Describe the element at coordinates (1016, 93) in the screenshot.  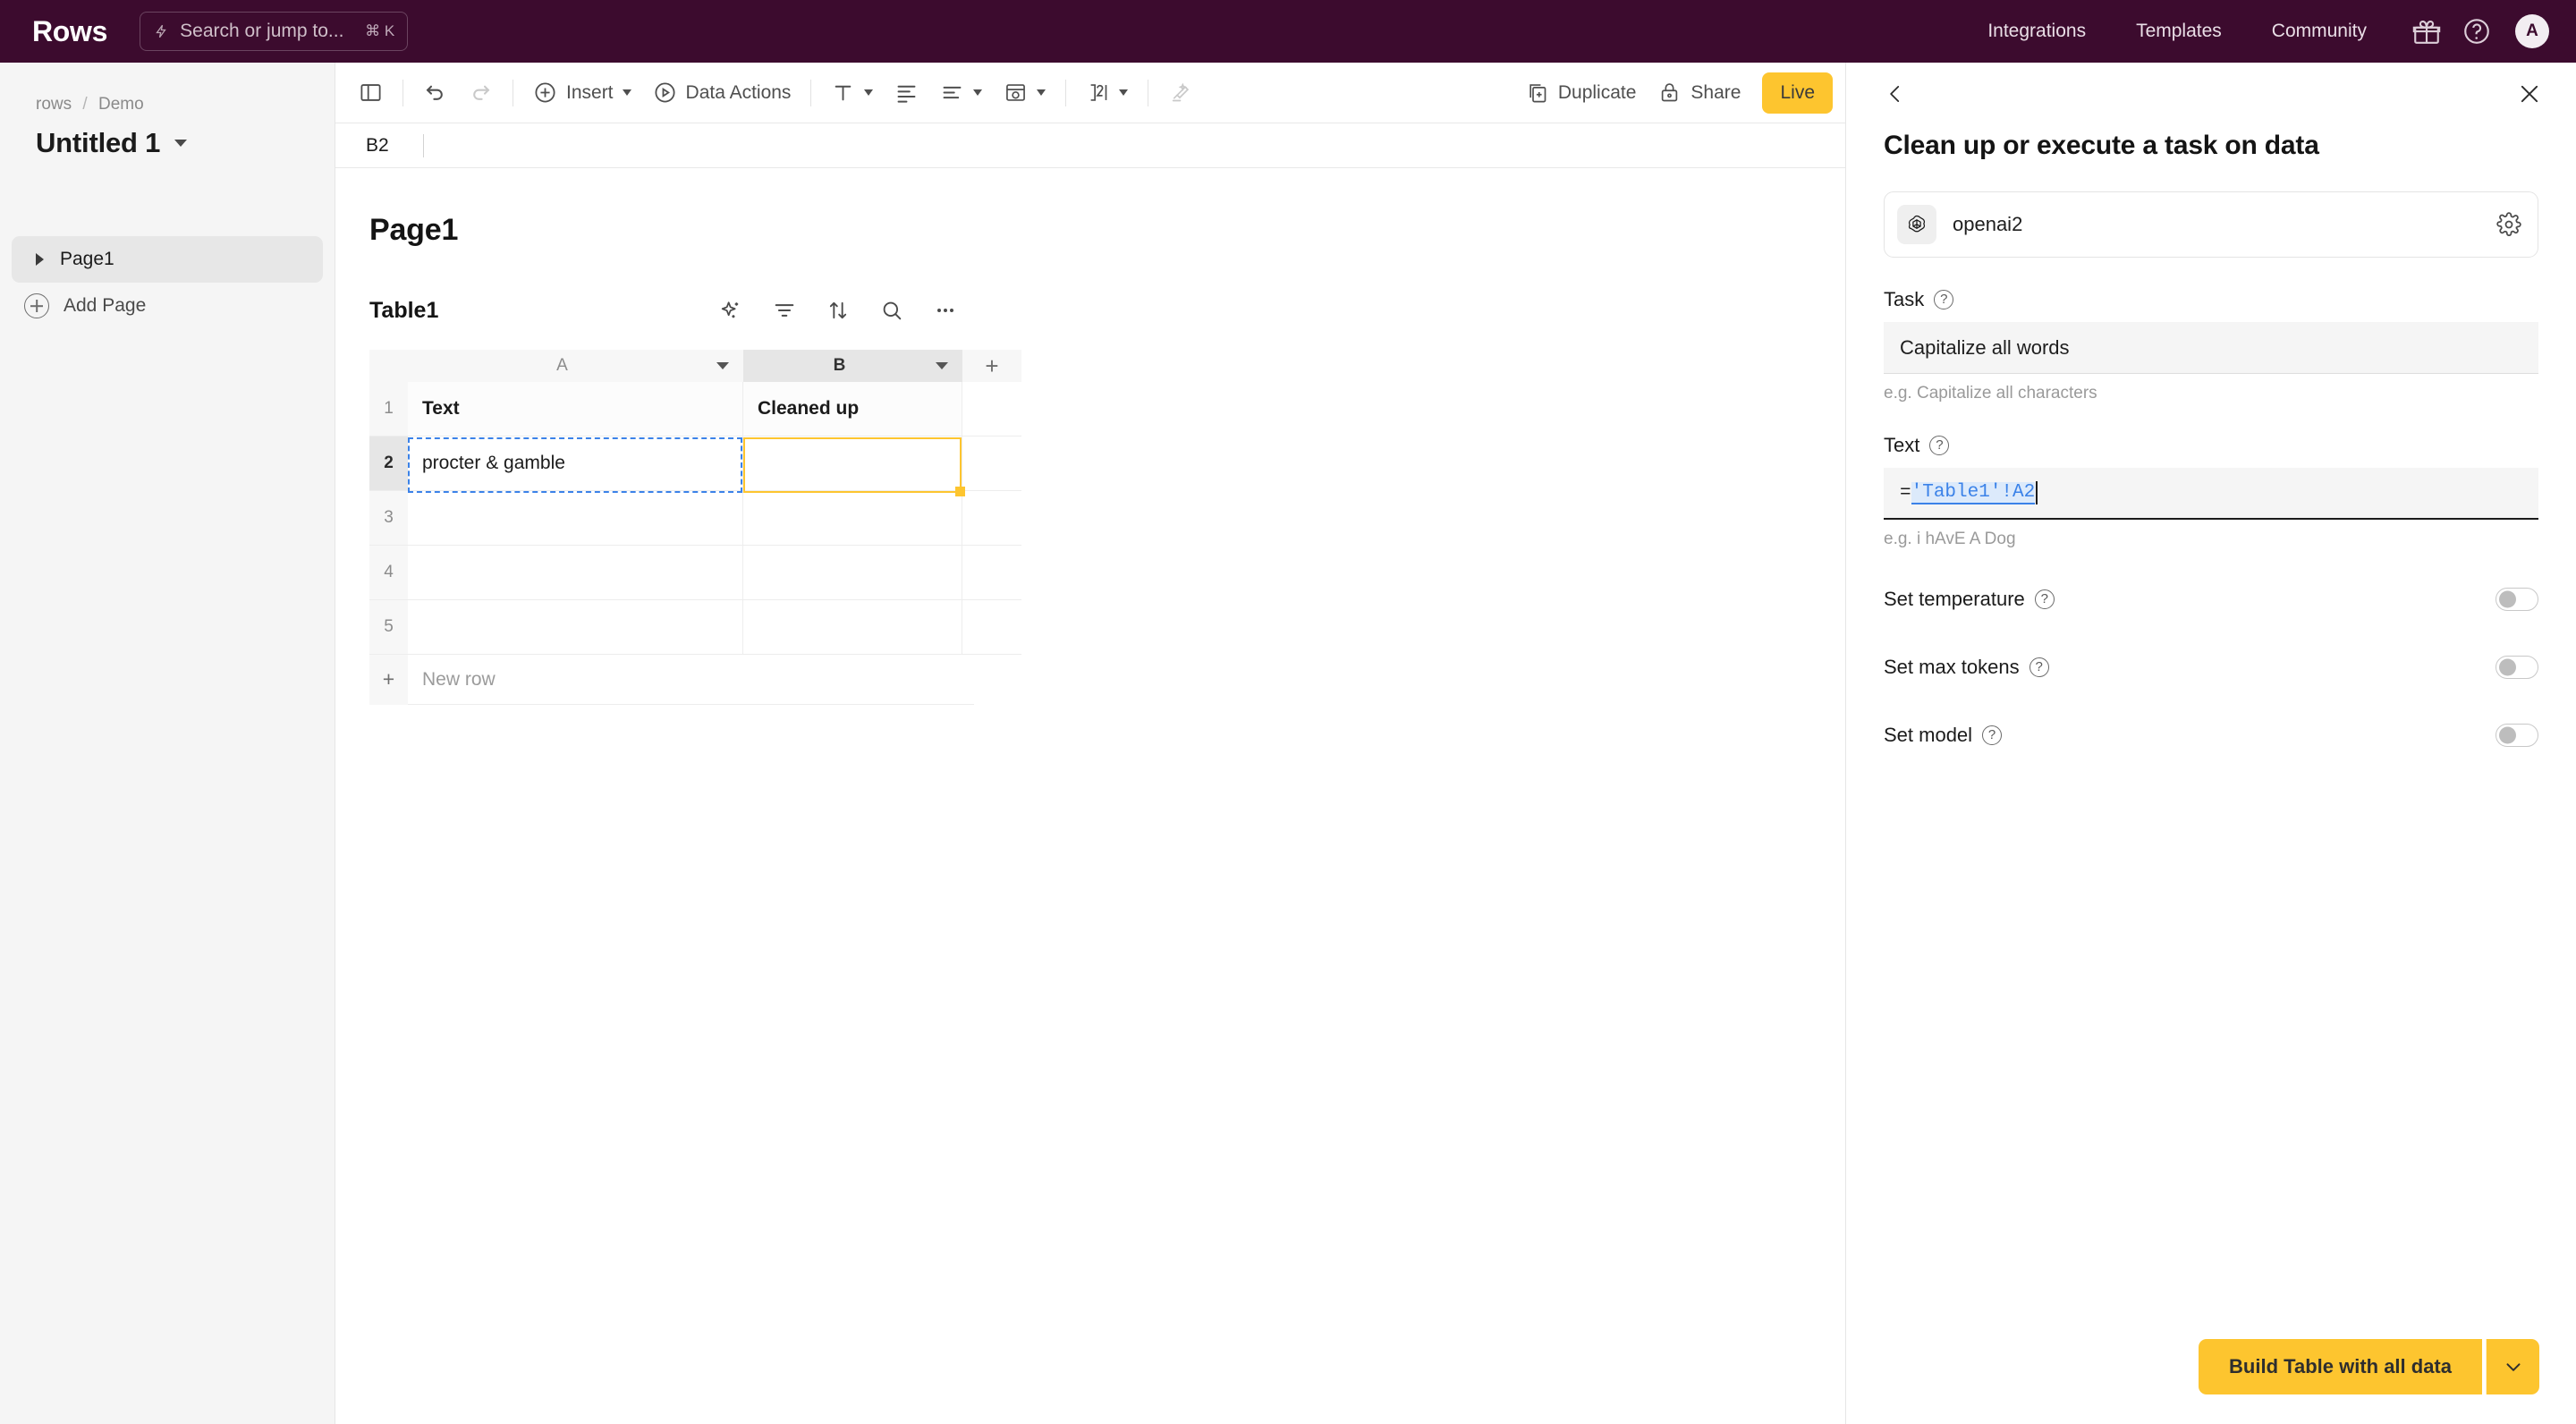
I see `cell-style-icon` at that location.